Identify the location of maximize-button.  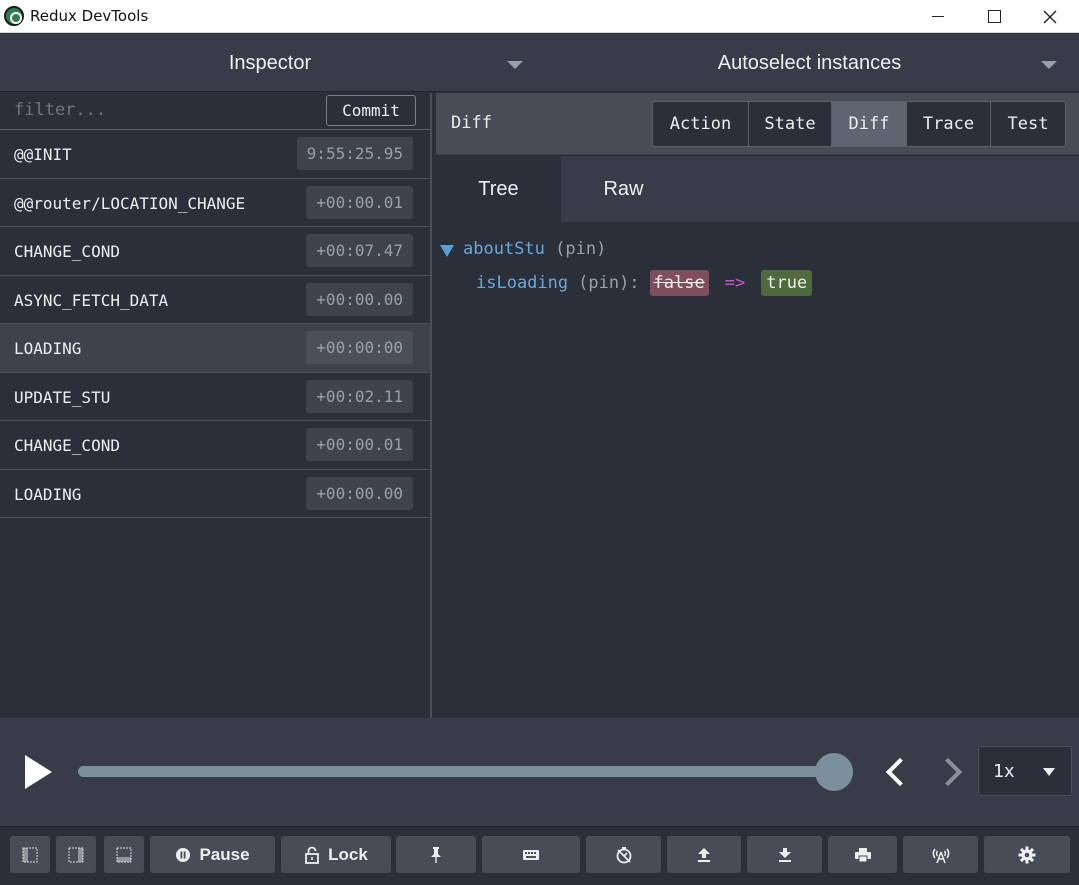
(994, 16).